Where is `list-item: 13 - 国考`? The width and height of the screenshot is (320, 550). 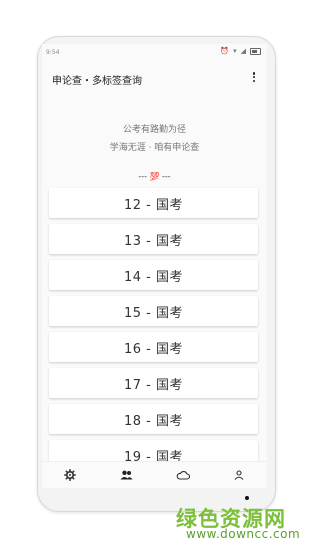 list-item: 13 - 国考 is located at coordinates (153, 239).